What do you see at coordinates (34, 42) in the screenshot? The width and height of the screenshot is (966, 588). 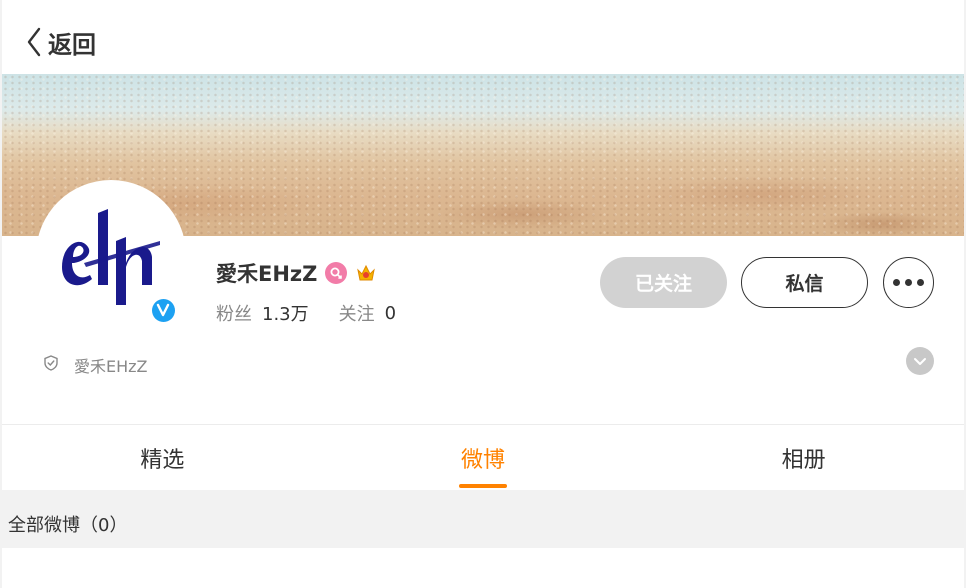 I see `chevron-left-icon` at bounding box center [34, 42].